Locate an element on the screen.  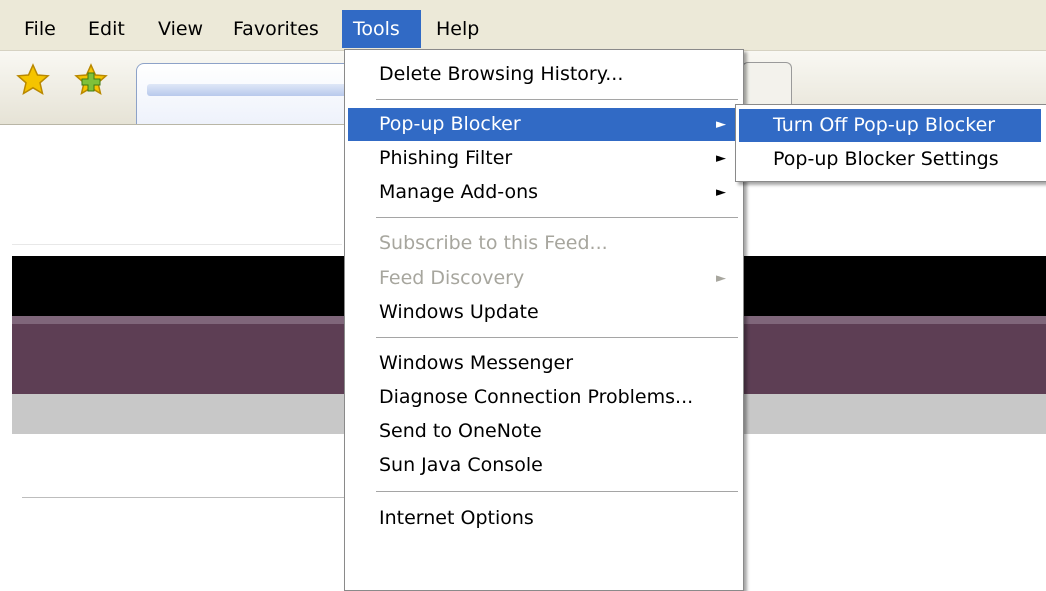
menu-item-label: Feed Discovery is located at coordinates (452, 278).